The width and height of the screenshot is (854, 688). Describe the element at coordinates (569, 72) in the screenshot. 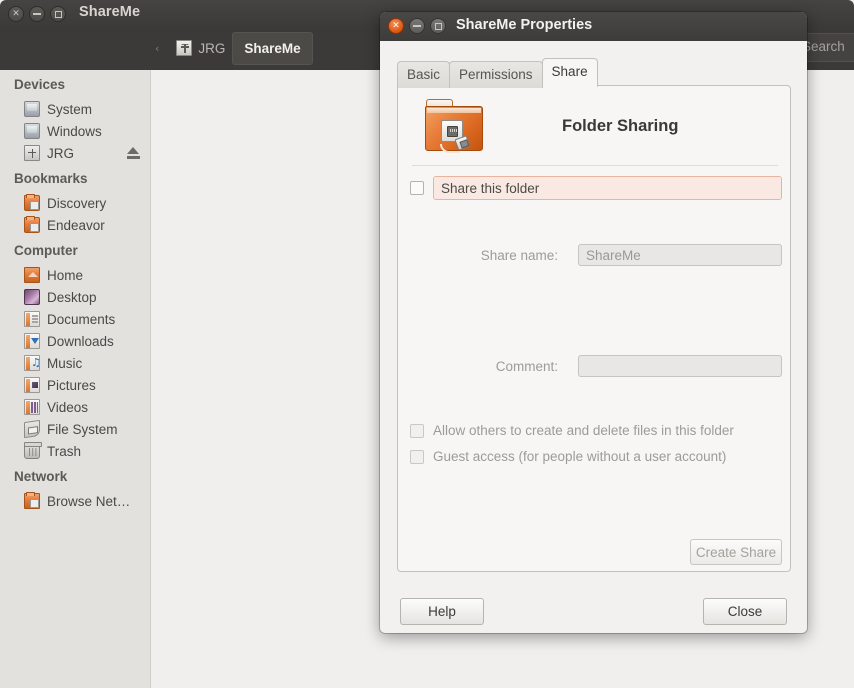

I see `tab-share: Share` at that location.